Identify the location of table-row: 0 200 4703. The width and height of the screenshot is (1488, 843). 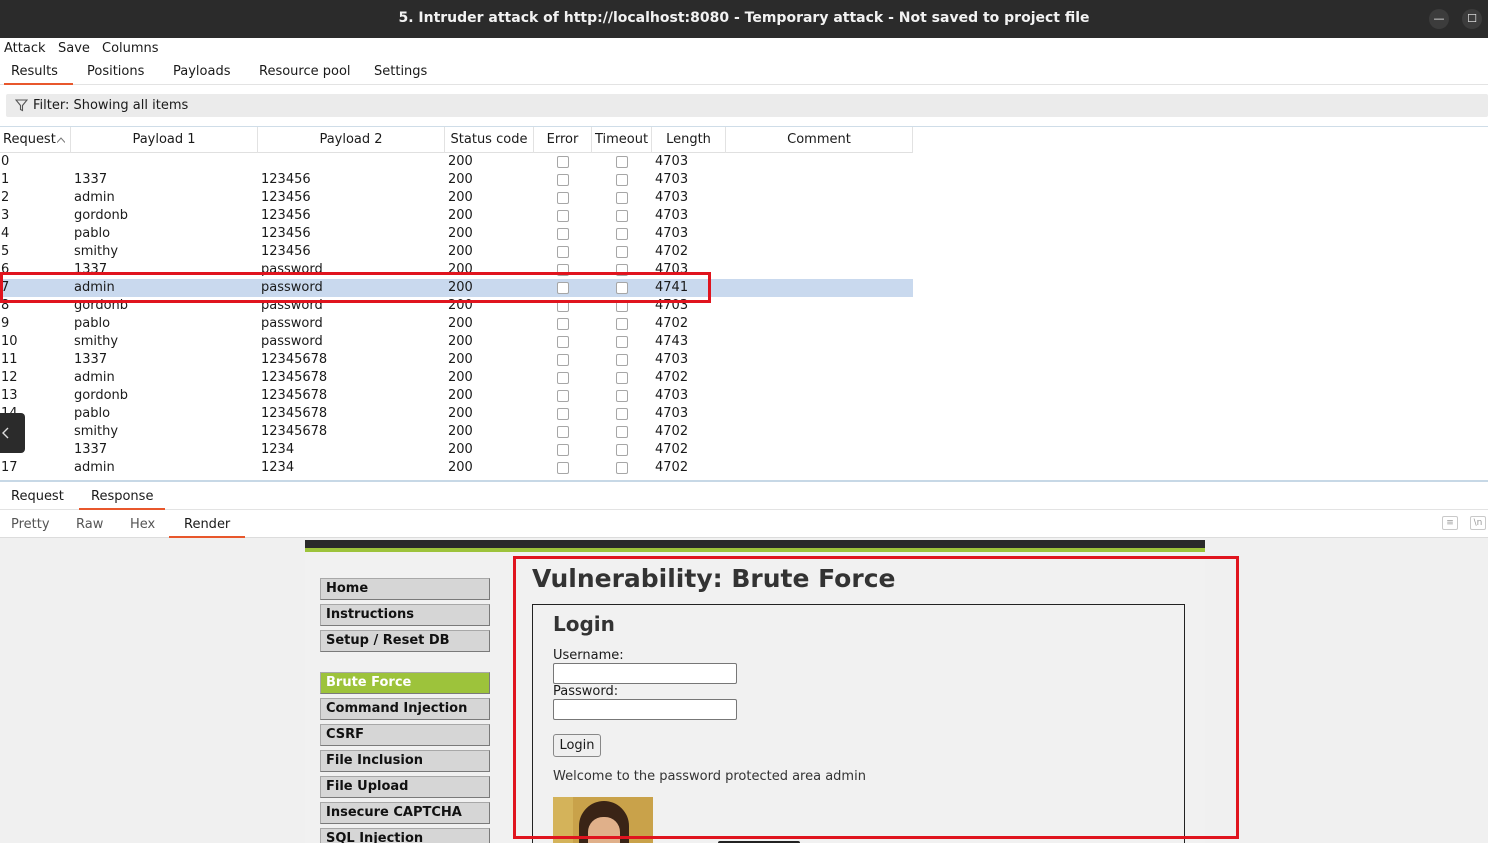
(456, 162).